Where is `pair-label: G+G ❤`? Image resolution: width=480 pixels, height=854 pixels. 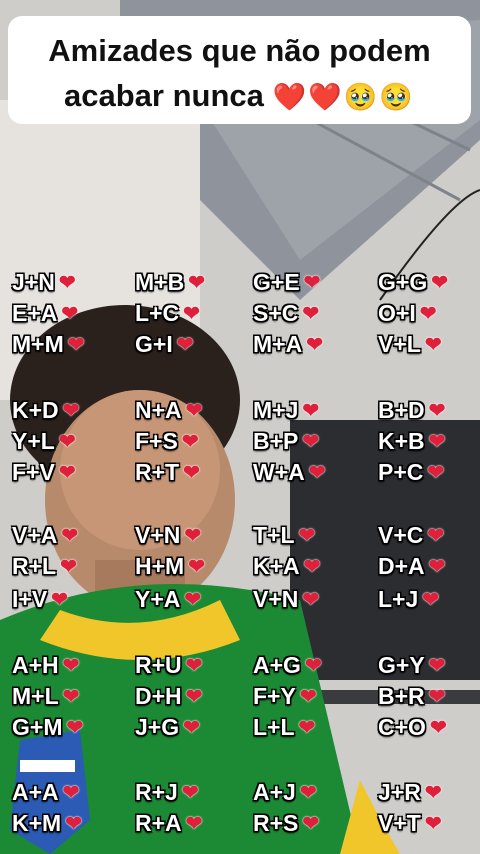
pair-label: G+G ❤ is located at coordinates (413, 282).